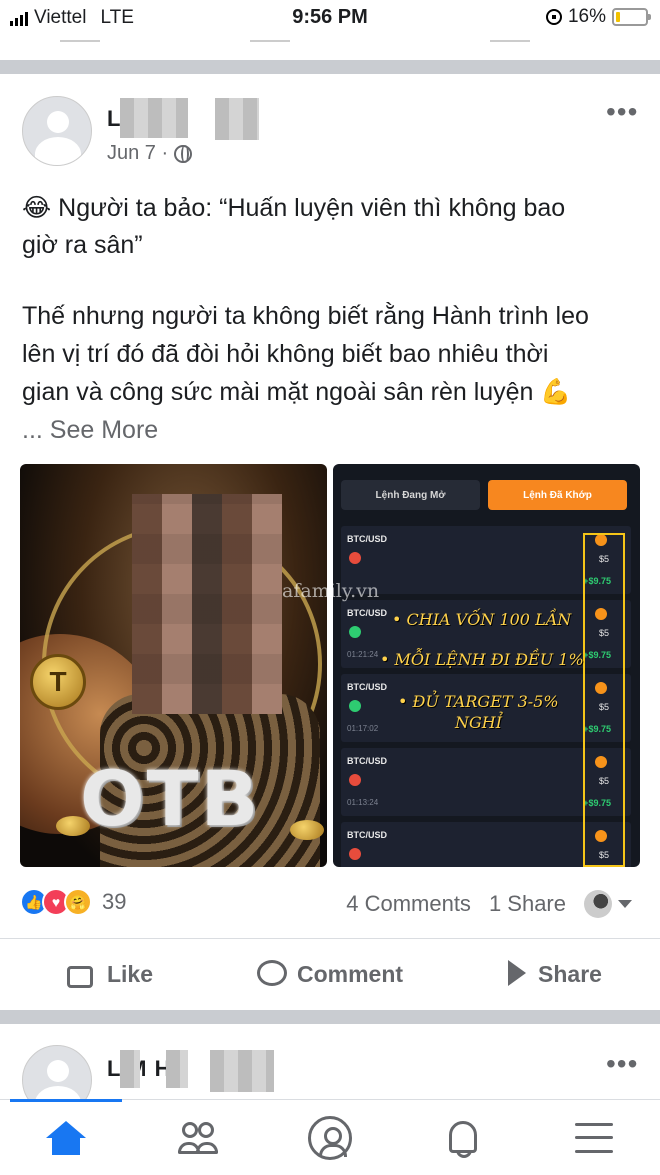 The height and width of the screenshot is (1175, 660). What do you see at coordinates (170, 798) in the screenshot?
I see `brand-logo-text: OTB` at bounding box center [170, 798].